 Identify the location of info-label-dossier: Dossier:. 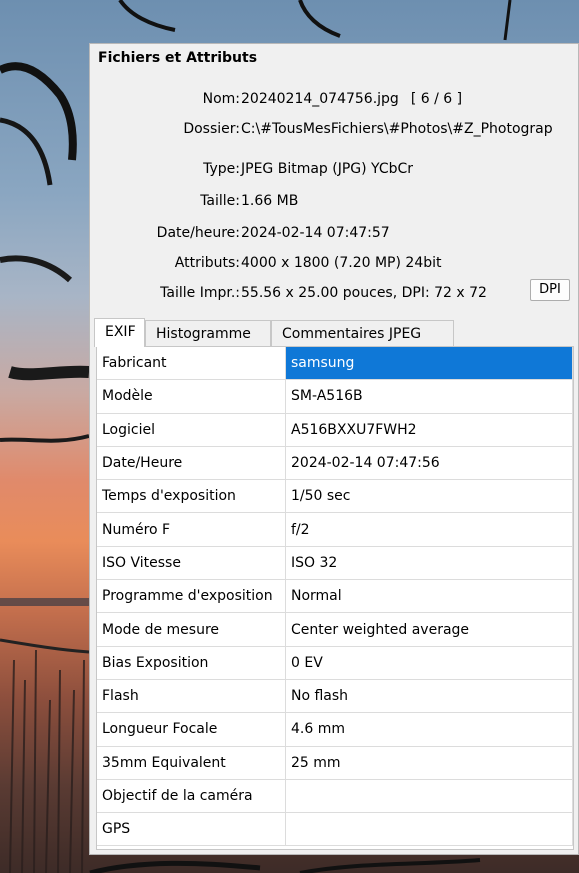
(211, 129).